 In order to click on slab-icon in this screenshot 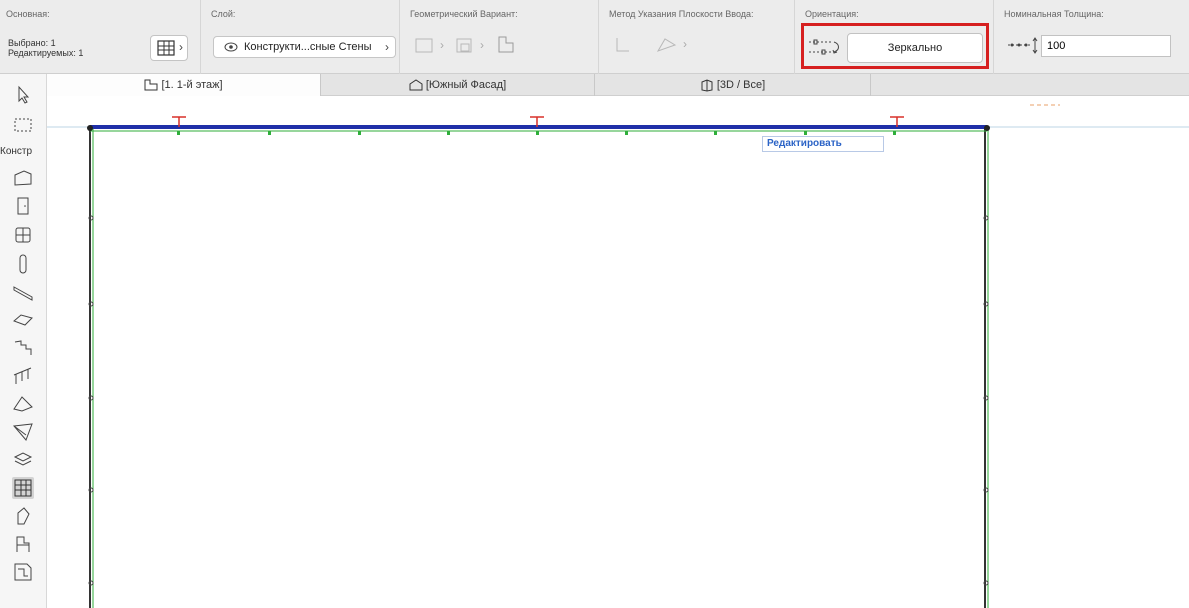, I will do `click(23, 320)`.